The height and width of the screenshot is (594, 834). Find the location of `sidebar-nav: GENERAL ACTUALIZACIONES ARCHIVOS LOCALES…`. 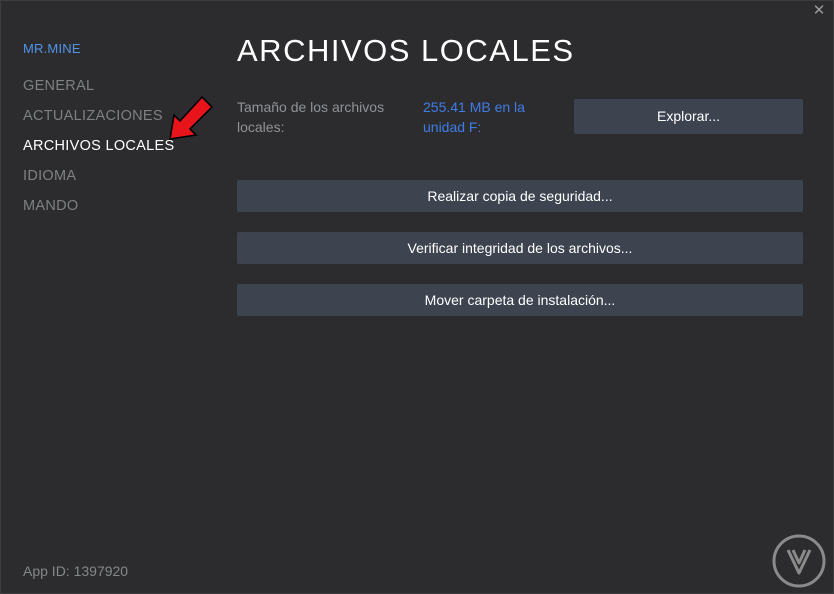

sidebar-nav: GENERAL ACTUALIZACIONES ARCHIVOS LOCALES… is located at coordinates (98, 152).